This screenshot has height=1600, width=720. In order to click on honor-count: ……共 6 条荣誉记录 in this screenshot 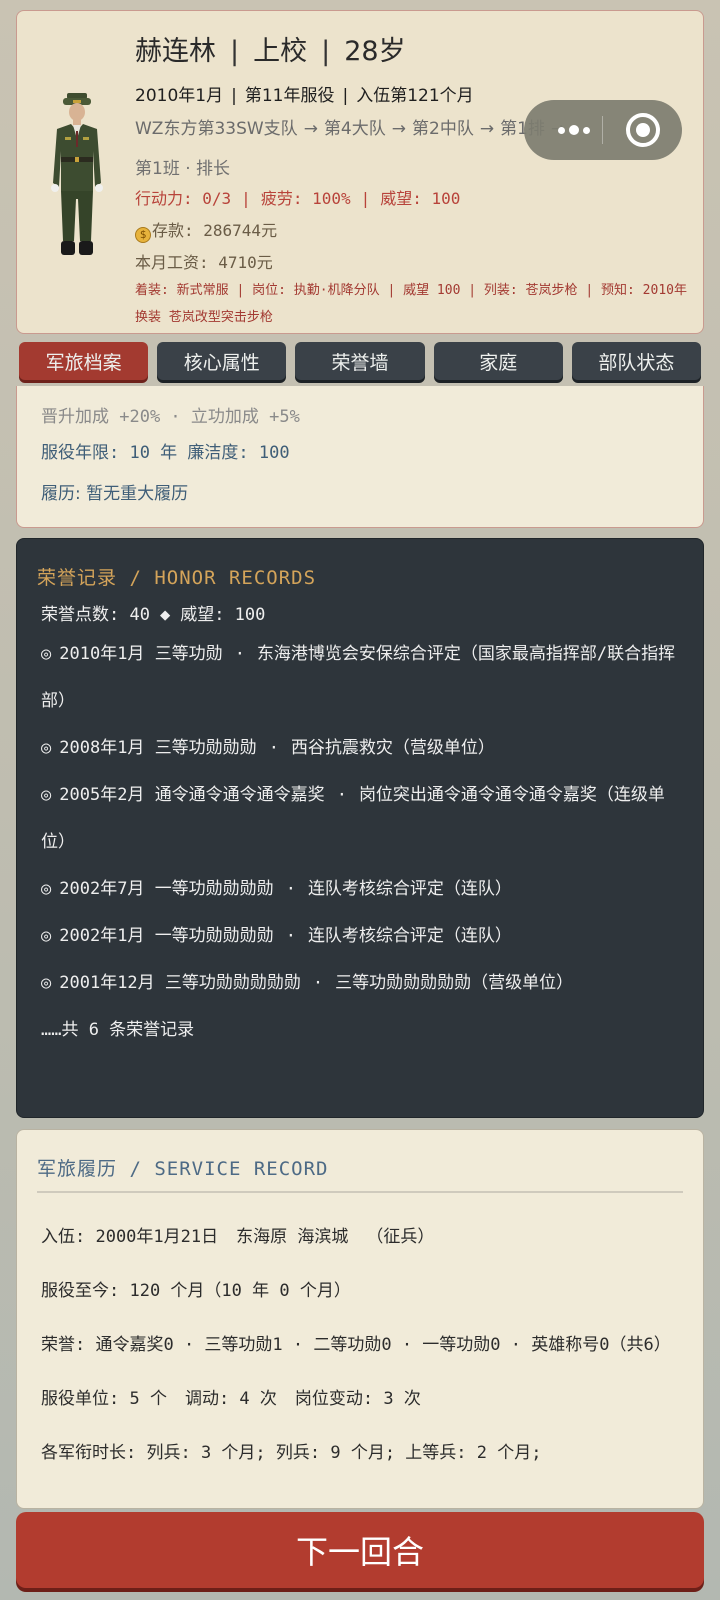, I will do `click(118, 1030)`.